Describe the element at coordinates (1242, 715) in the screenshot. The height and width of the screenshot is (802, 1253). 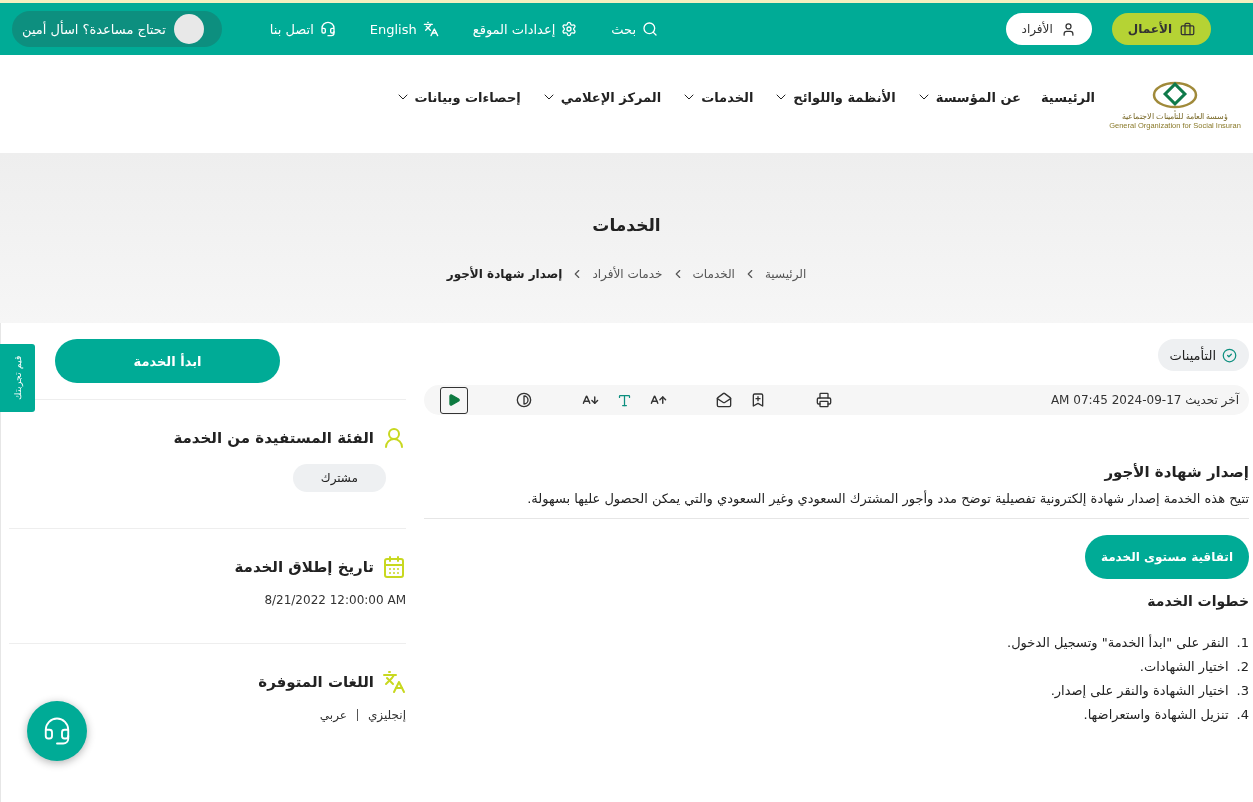
I see `step-number: 4.` at that location.